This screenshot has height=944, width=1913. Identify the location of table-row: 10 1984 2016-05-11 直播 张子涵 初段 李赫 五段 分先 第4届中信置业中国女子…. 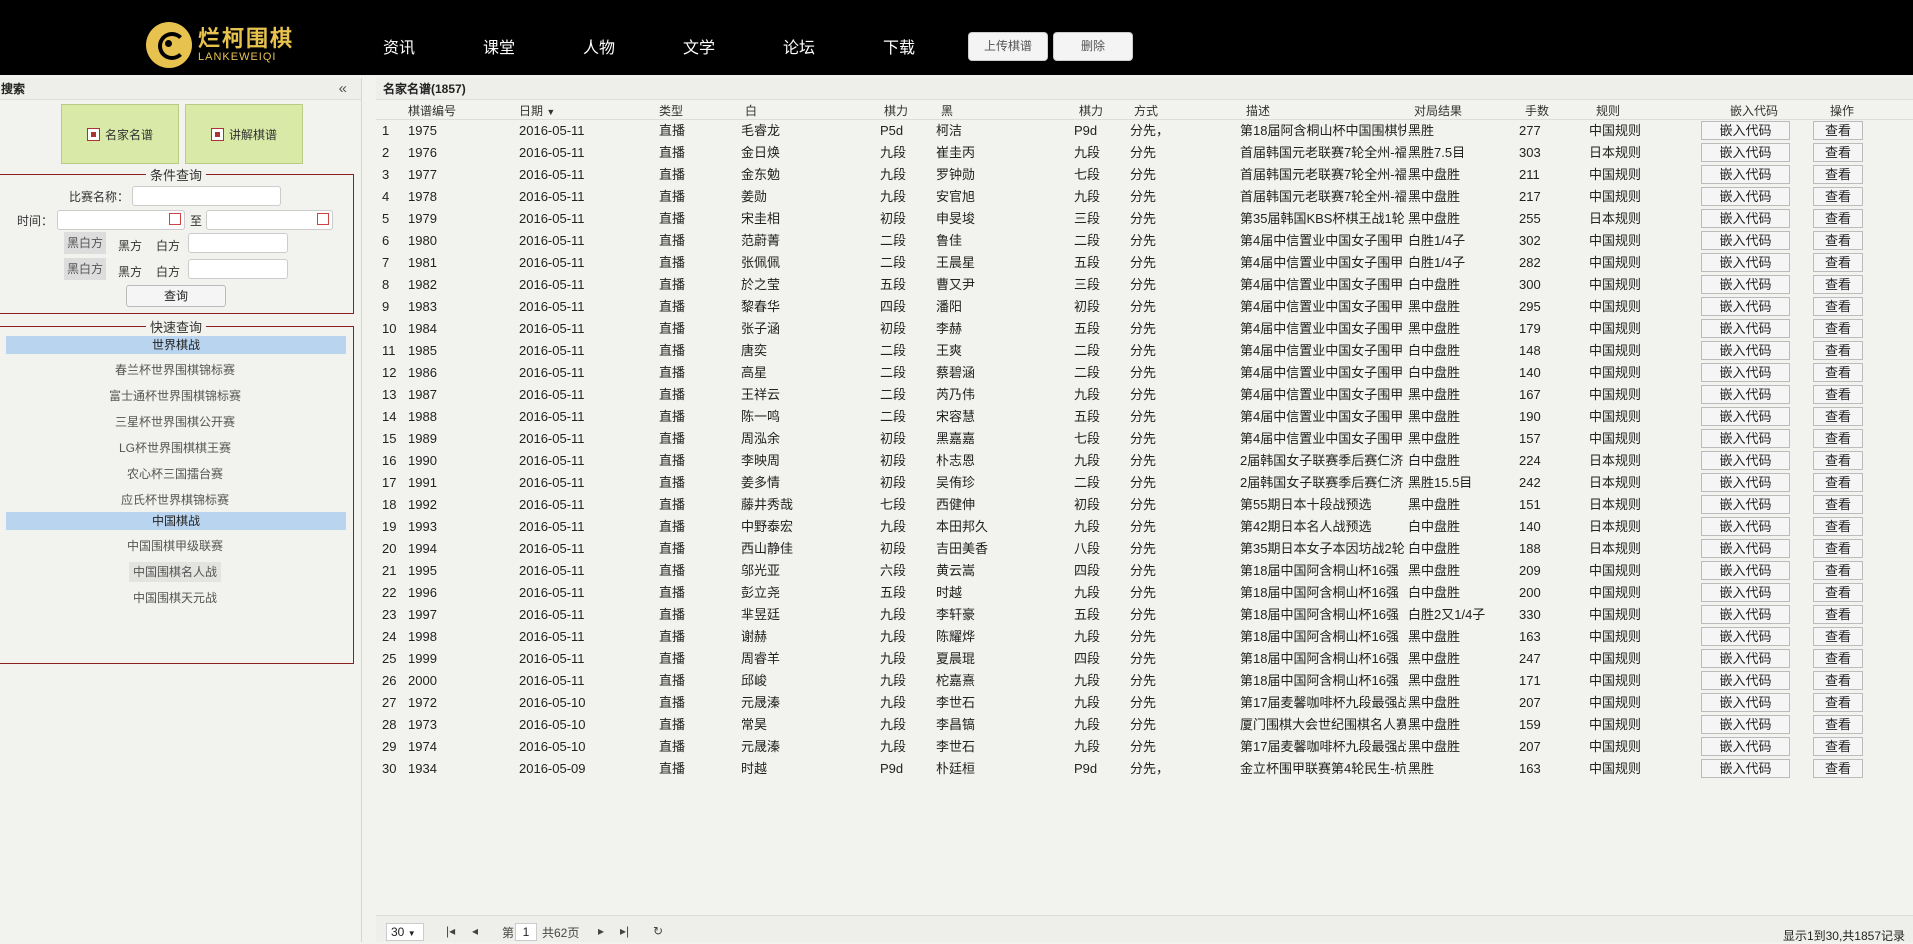
(1144, 329).